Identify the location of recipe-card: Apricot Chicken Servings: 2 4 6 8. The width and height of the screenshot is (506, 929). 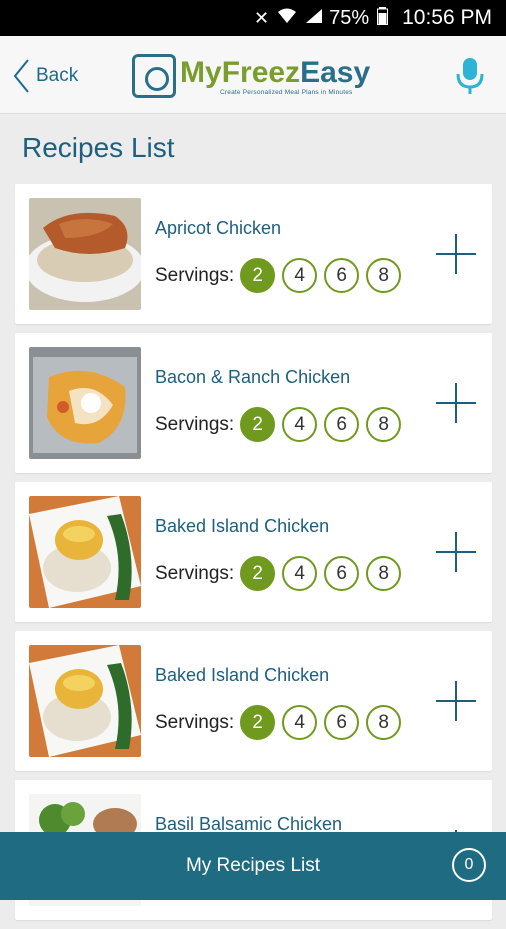
(253, 254).